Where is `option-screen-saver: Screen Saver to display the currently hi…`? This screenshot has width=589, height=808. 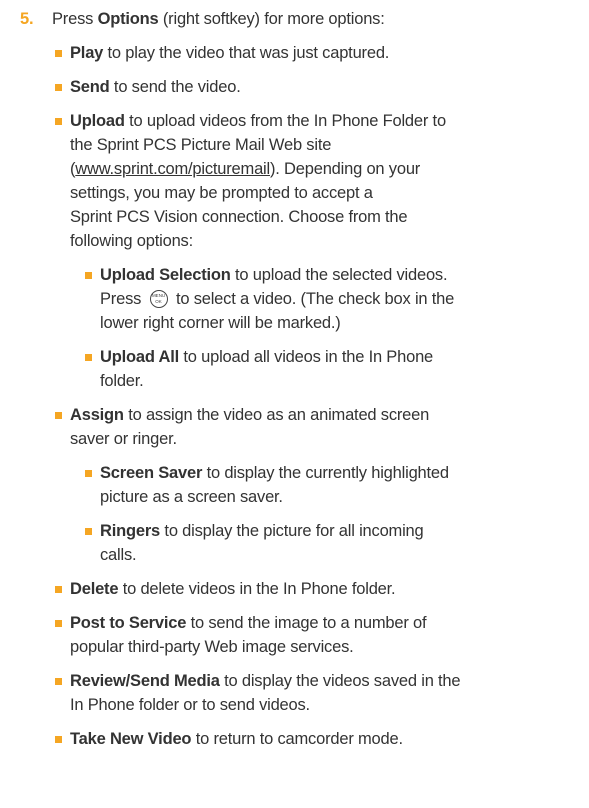 option-screen-saver: Screen Saver to display the currently hi… is located at coordinates (274, 473).